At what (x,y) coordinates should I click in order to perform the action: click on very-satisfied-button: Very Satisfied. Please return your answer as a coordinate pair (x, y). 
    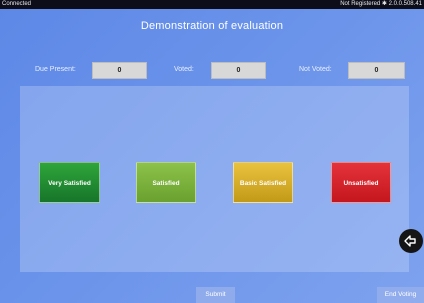
    Looking at the image, I should click on (69, 182).